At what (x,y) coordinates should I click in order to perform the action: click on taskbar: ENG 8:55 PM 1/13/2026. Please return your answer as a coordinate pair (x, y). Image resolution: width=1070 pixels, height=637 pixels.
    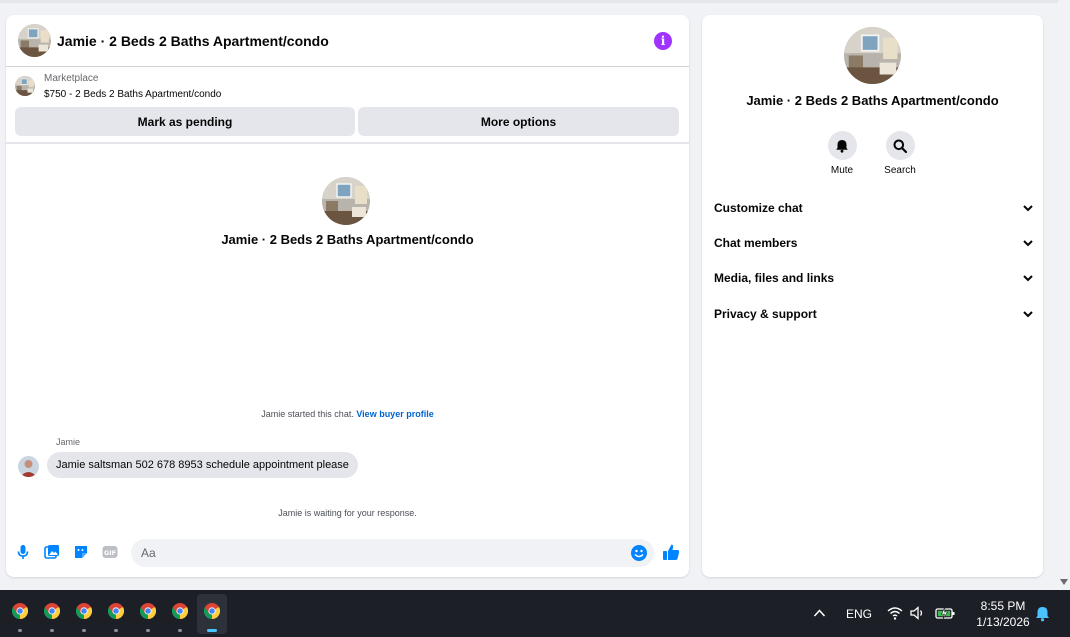
    Looking at the image, I should click on (535, 613).